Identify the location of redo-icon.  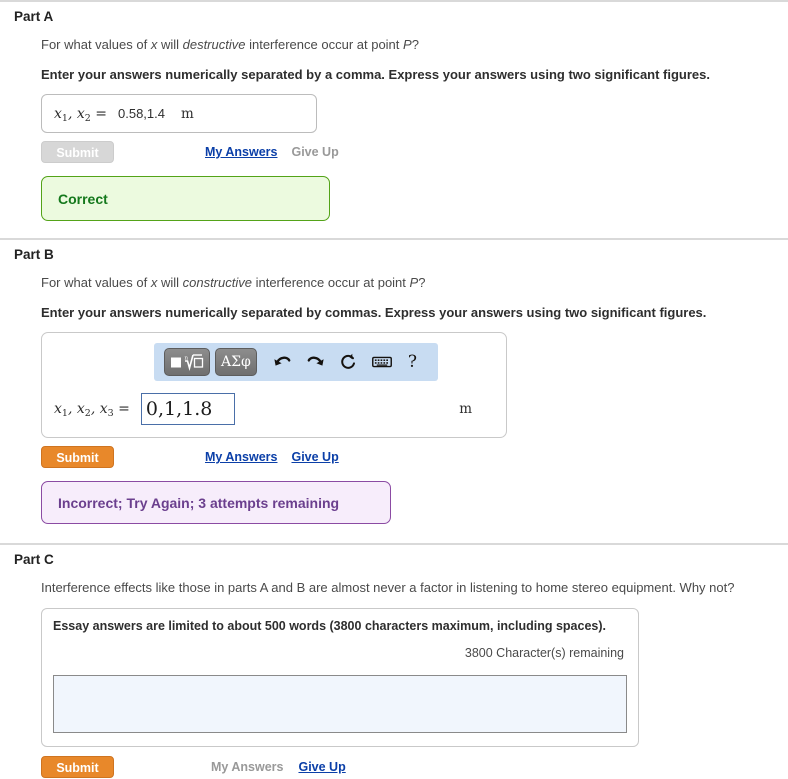
(316, 362).